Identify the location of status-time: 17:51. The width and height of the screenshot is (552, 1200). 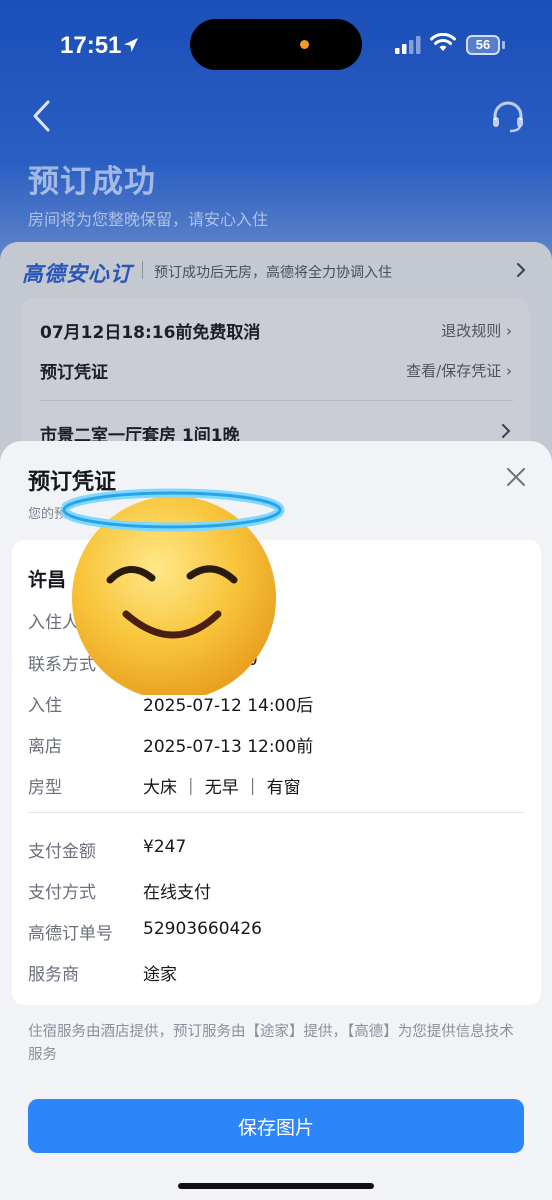
(91, 45).